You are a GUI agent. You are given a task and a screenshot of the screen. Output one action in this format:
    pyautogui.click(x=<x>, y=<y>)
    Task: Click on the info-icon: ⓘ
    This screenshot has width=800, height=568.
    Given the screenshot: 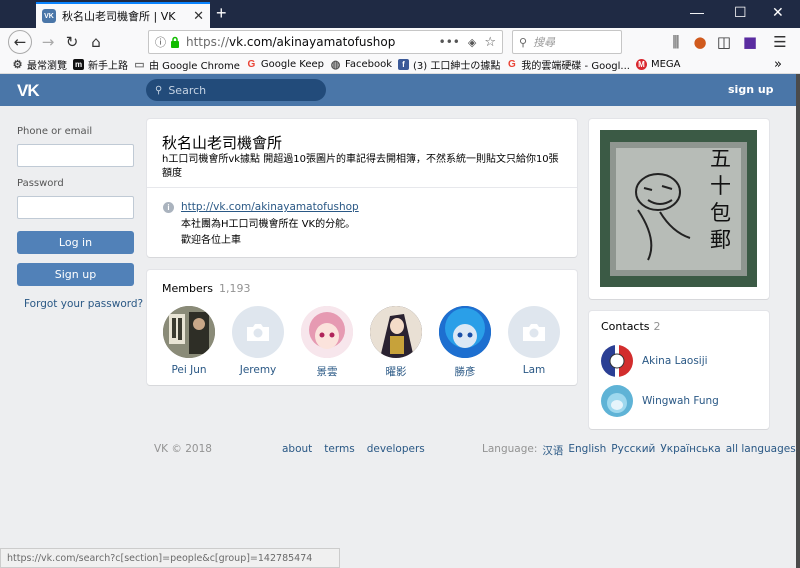 What is the action you would take?
    pyautogui.click(x=160, y=42)
    